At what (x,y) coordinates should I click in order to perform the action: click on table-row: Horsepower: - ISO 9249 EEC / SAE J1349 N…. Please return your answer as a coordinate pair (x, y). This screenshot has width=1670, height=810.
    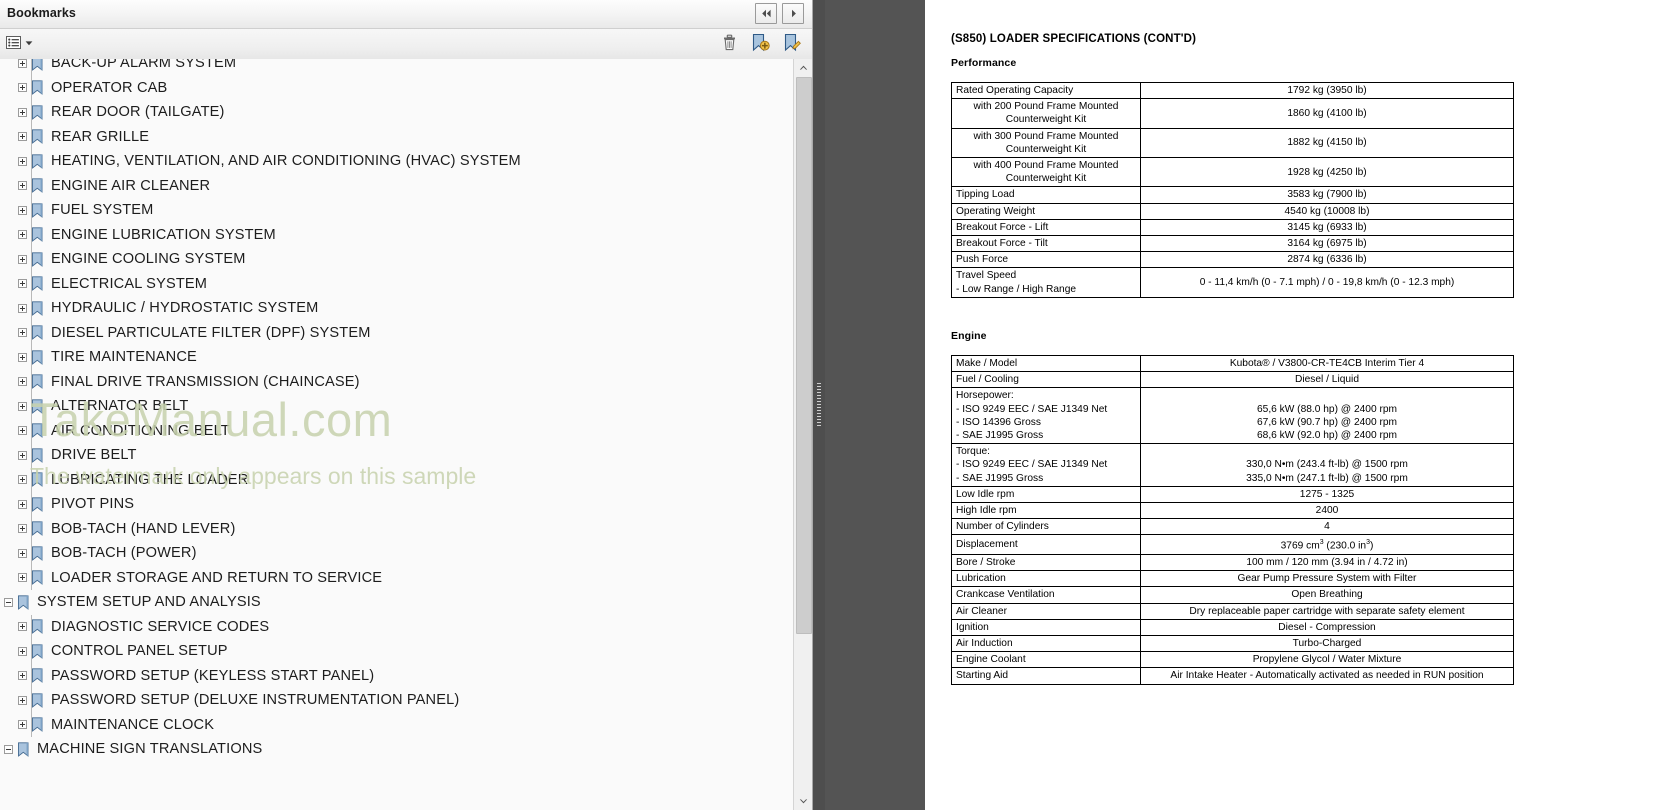
    Looking at the image, I should click on (1232, 416).